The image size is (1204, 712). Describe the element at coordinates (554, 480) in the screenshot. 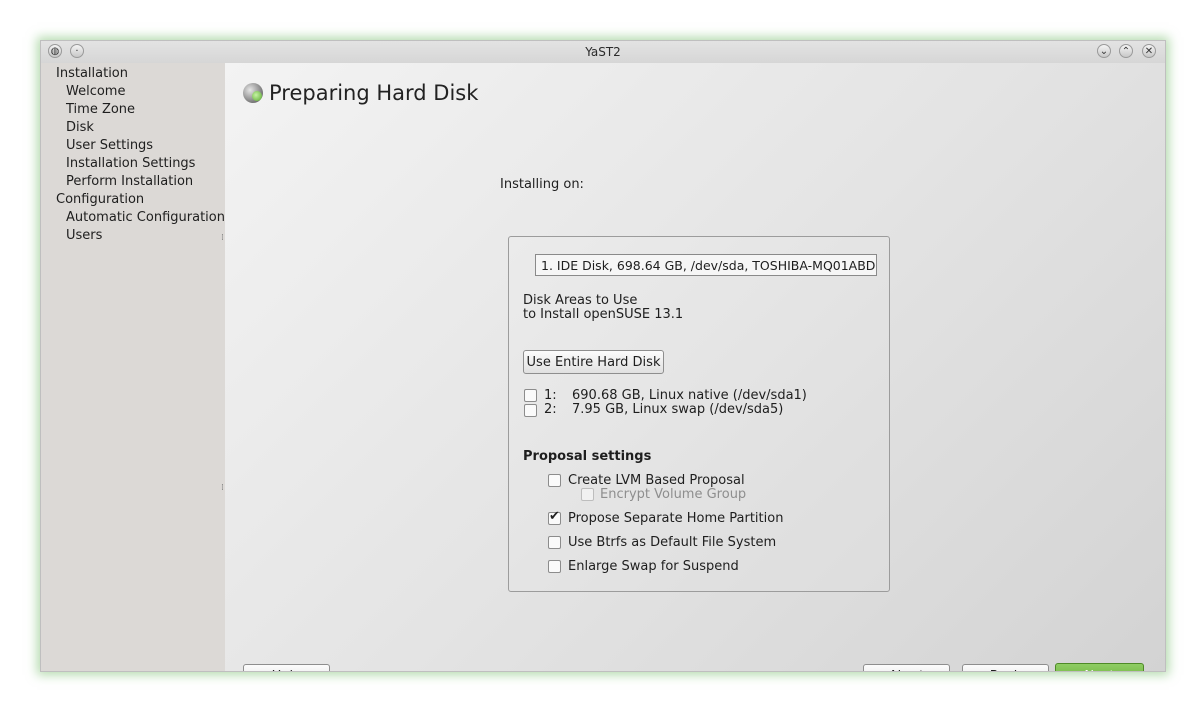

I see `lvm-proposal-checkbox` at that location.